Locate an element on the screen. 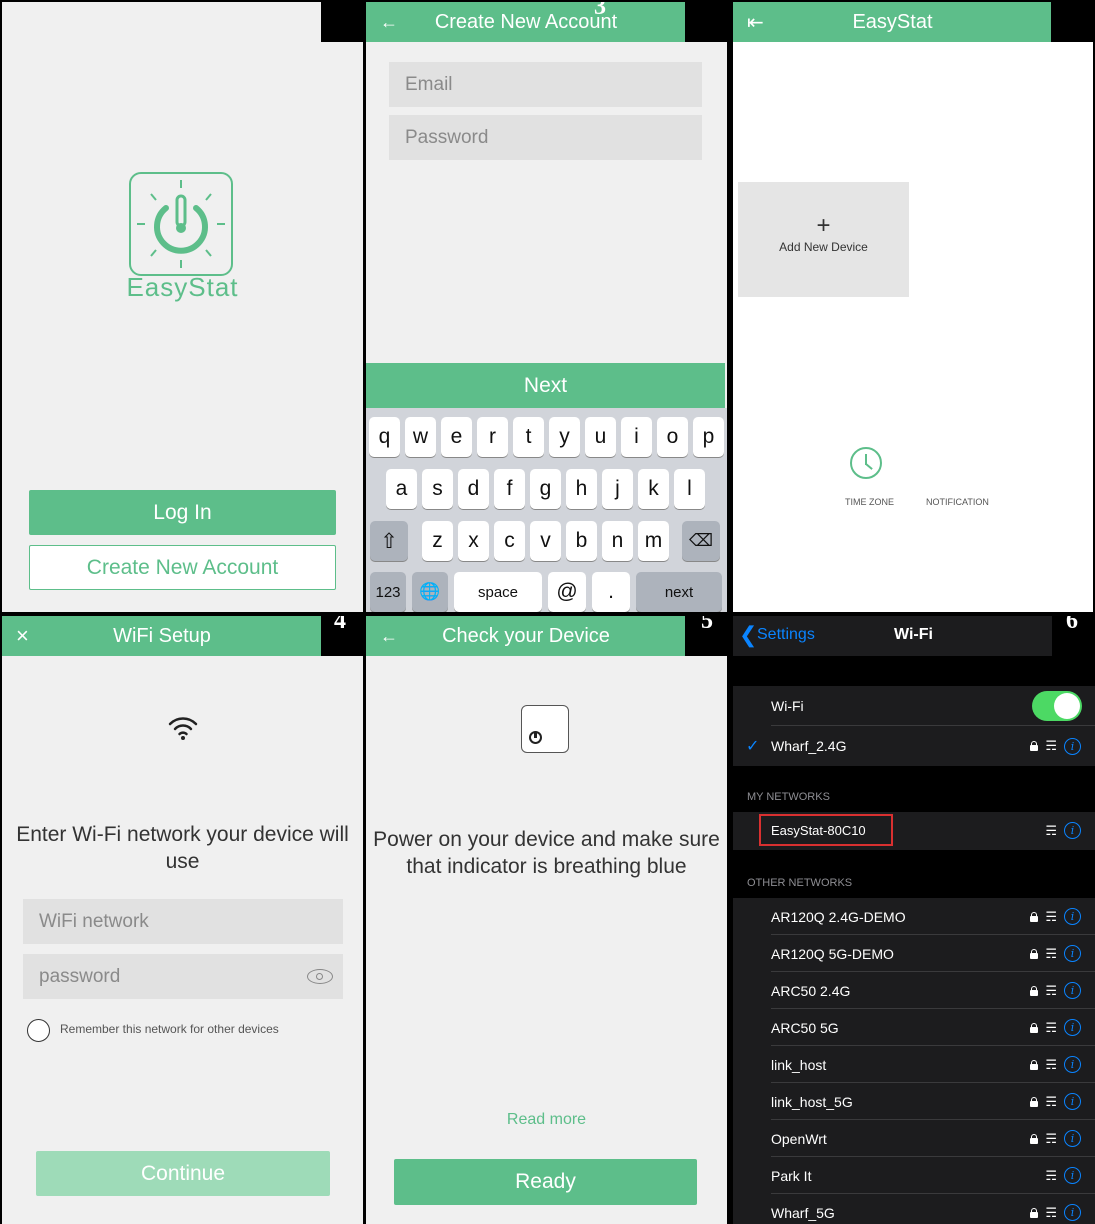  key-g: g is located at coordinates (545, 489).